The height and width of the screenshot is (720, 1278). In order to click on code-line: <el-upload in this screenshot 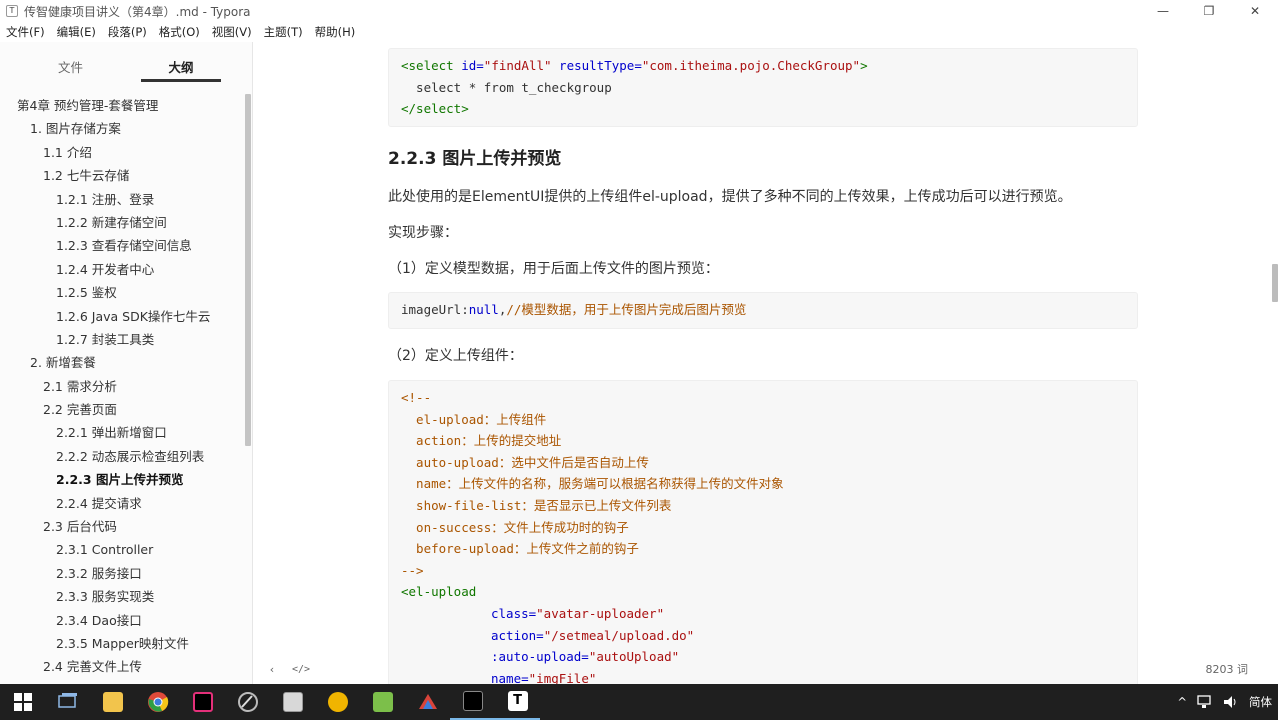, I will do `click(439, 592)`.